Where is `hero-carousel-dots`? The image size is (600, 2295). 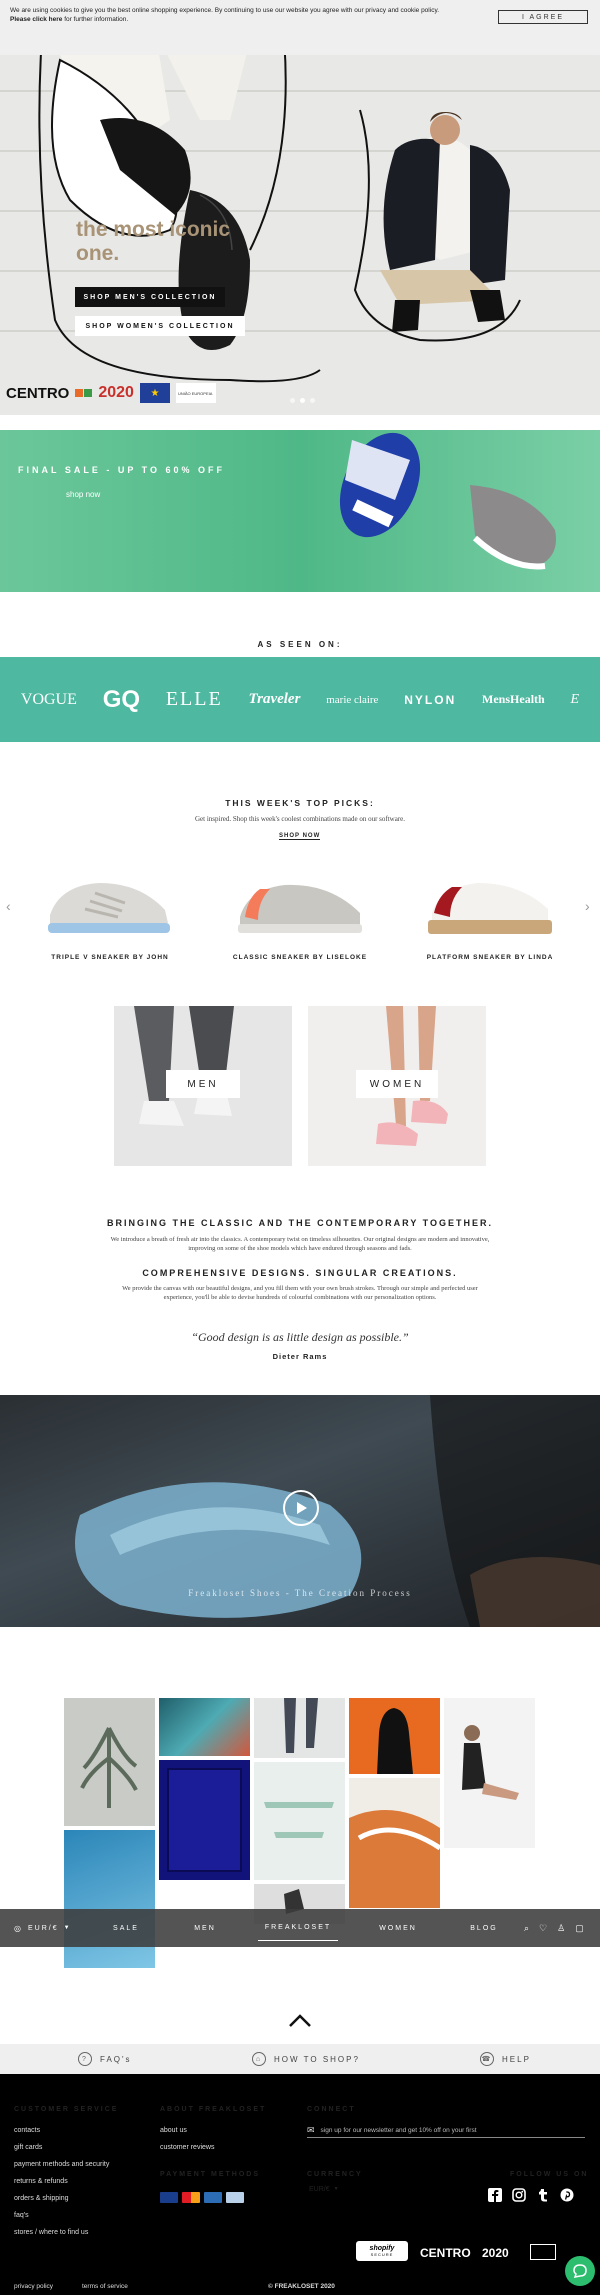 hero-carousel-dots is located at coordinates (302, 400).